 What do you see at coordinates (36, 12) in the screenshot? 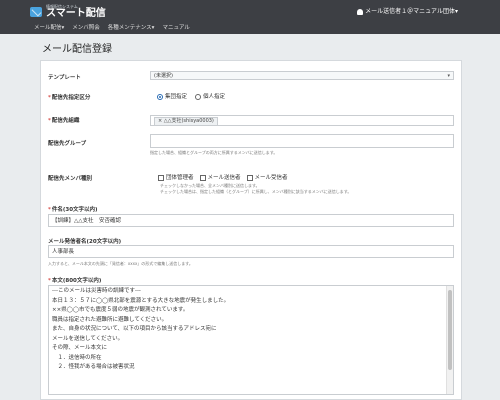
I see `envelope-icon` at bounding box center [36, 12].